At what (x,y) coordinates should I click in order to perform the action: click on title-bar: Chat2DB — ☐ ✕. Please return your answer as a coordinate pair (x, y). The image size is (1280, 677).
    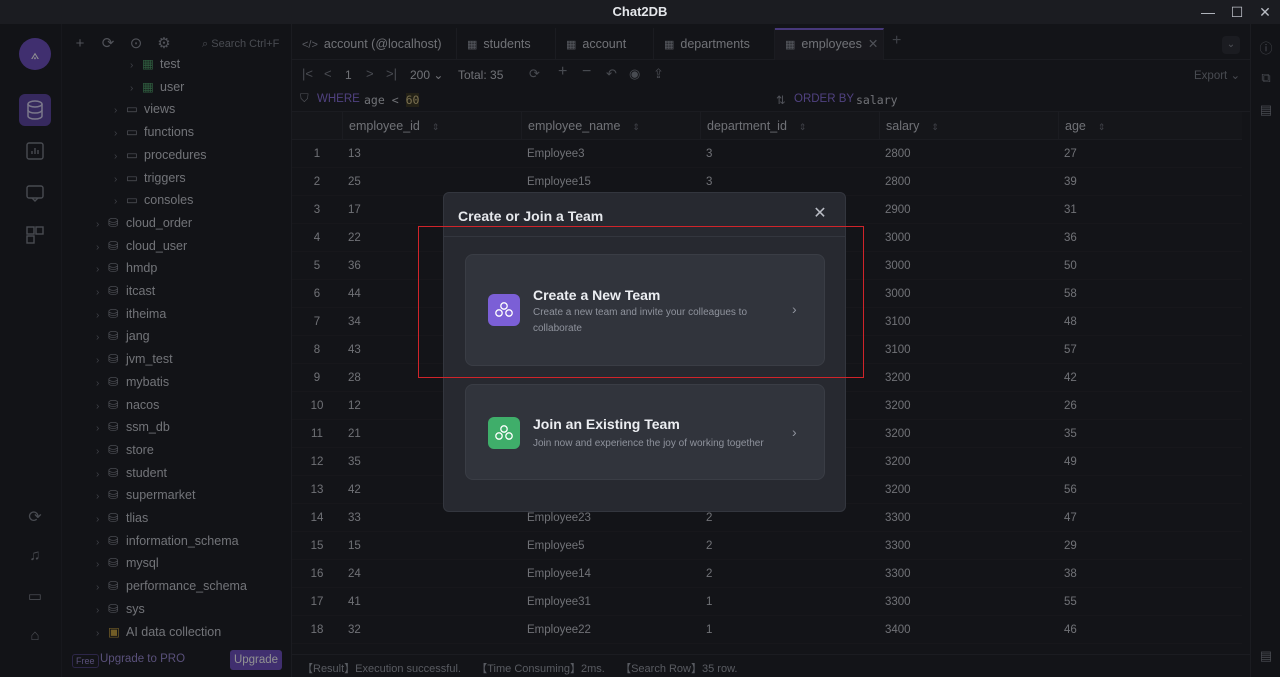
    Looking at the image, I should click on (640, 12).